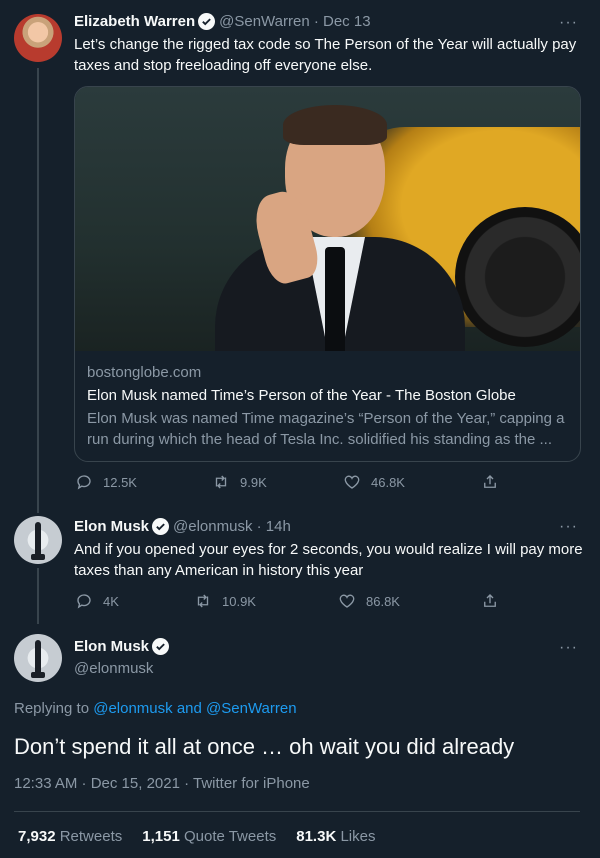 This screenshot has width=600, height=858. I want to click on tweet-header: Elon Musk @elonmusk · 14h, so click(182, 526).